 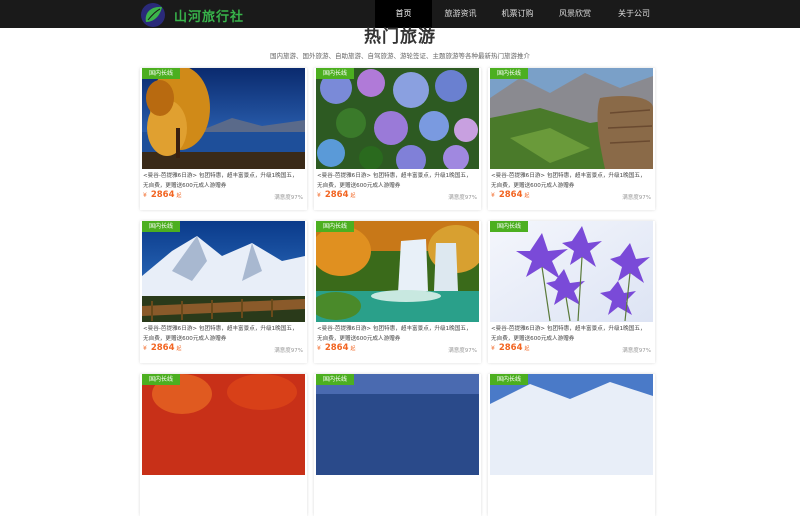 I want to click on tour-image-purple-flowers, so click(x=571, y=271).